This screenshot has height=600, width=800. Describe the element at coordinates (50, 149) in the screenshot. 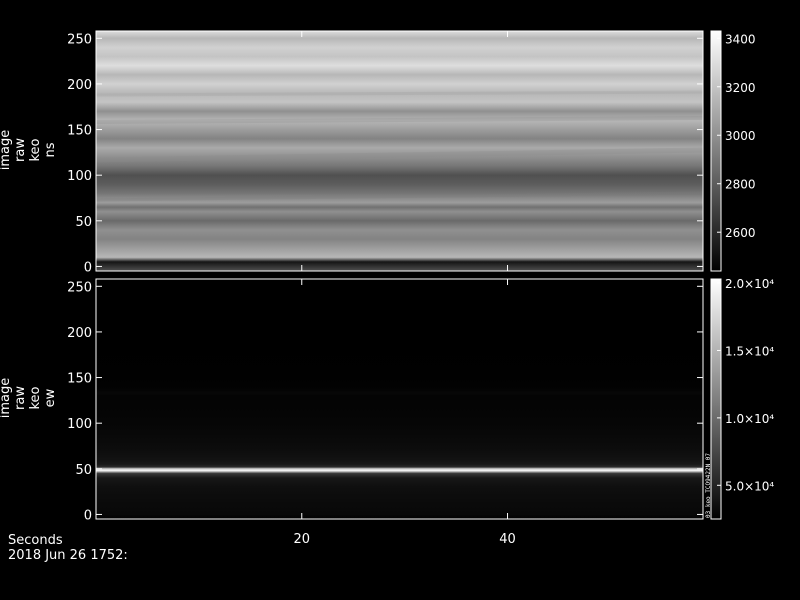

I see `top-ylabel-line-4: ns` at that location.